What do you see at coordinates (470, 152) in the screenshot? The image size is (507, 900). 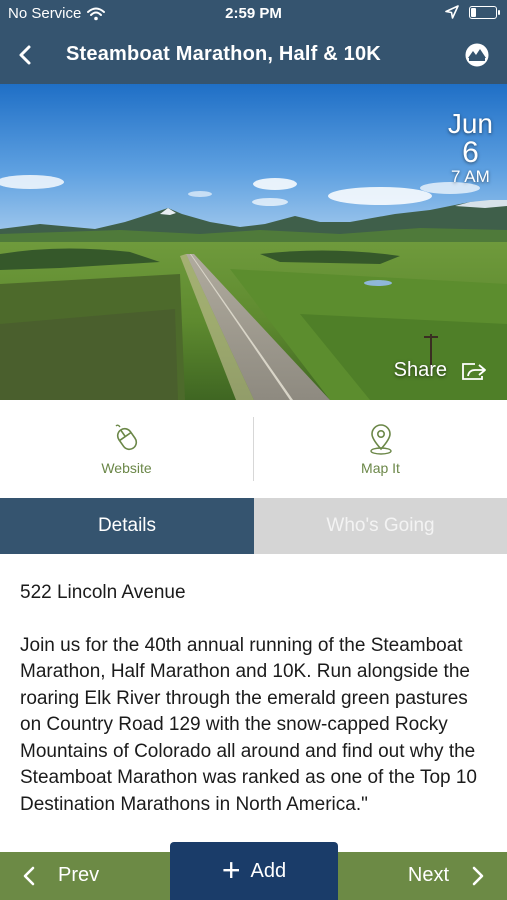 I see `event-day: 6` at bounding box center [470, 152].